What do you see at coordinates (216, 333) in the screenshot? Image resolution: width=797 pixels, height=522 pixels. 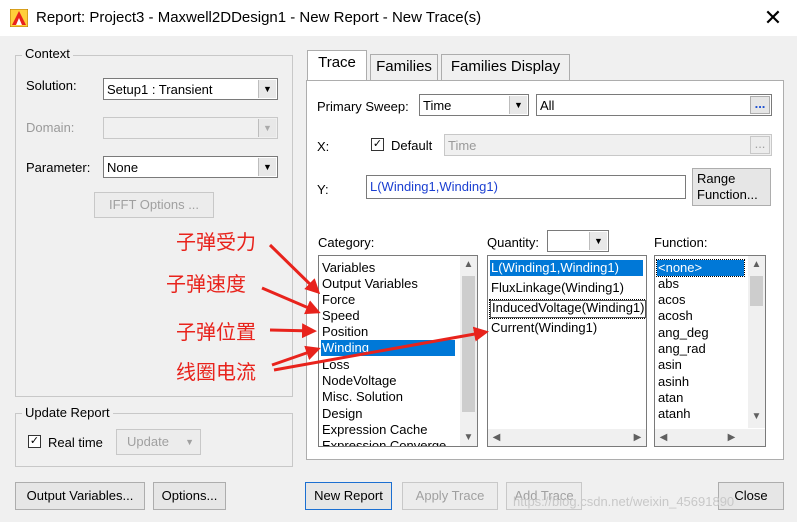 I see `annotation-bullet-position: 子弹位置` at bounding box center [216, 333].